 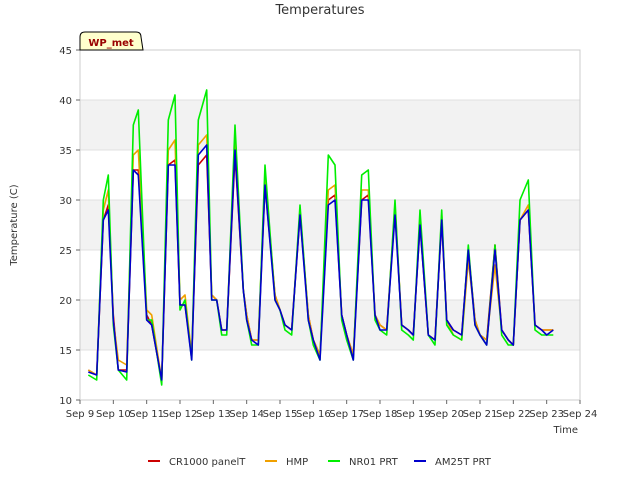 What do you see at coordinates (65, 101) in the screenshot?
I see `y-tick-label: 40` at bounding box center [65, 101].